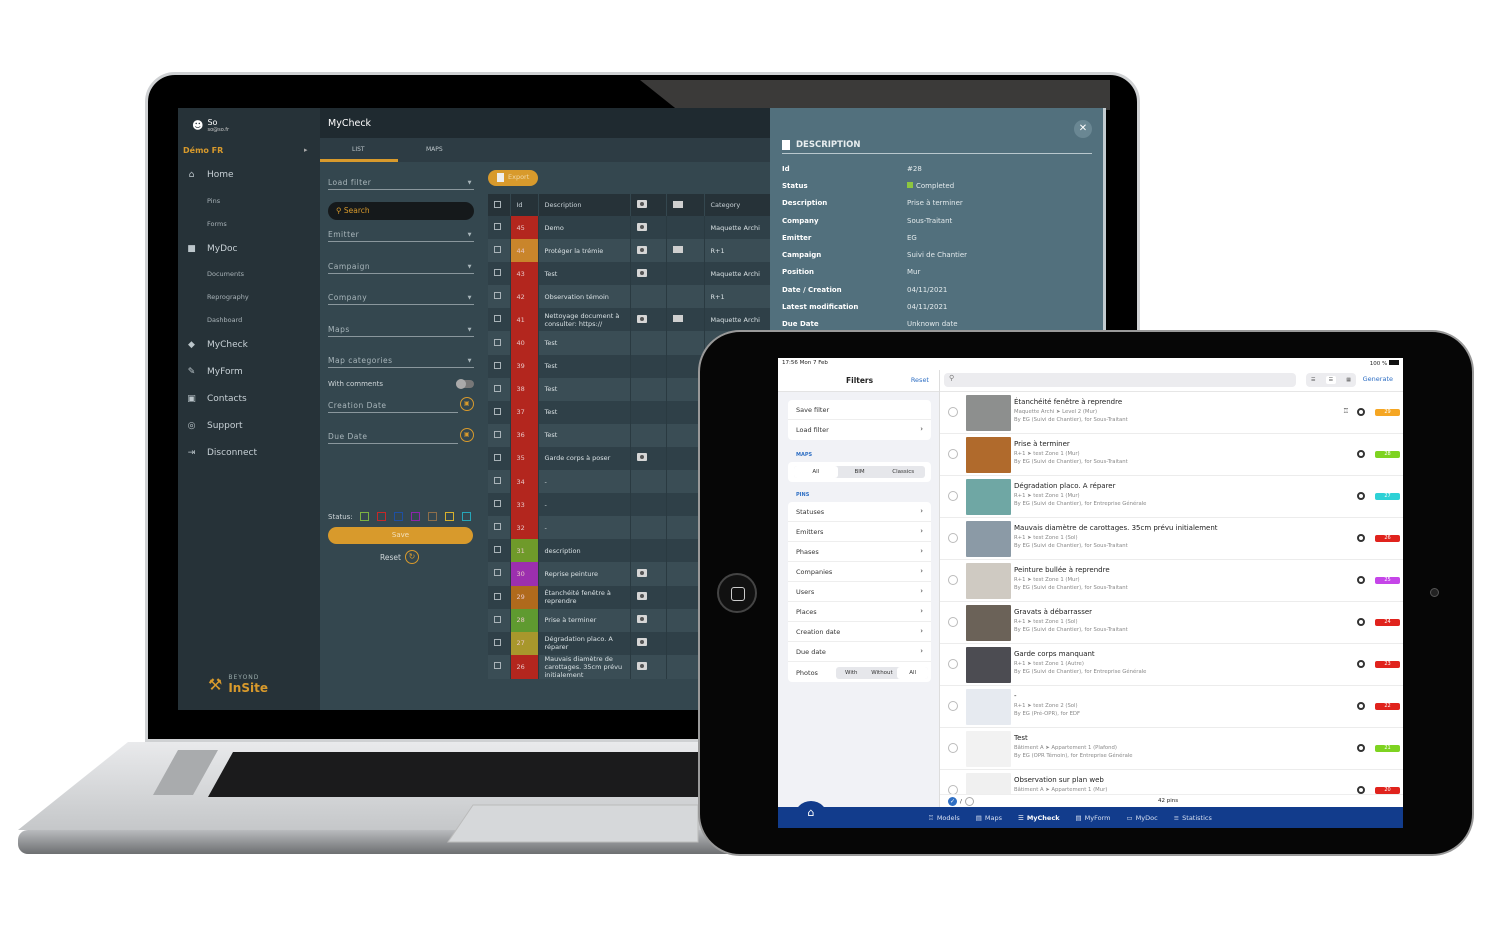  I want to click on home-tab-button: ⌂, so click(811, 814).